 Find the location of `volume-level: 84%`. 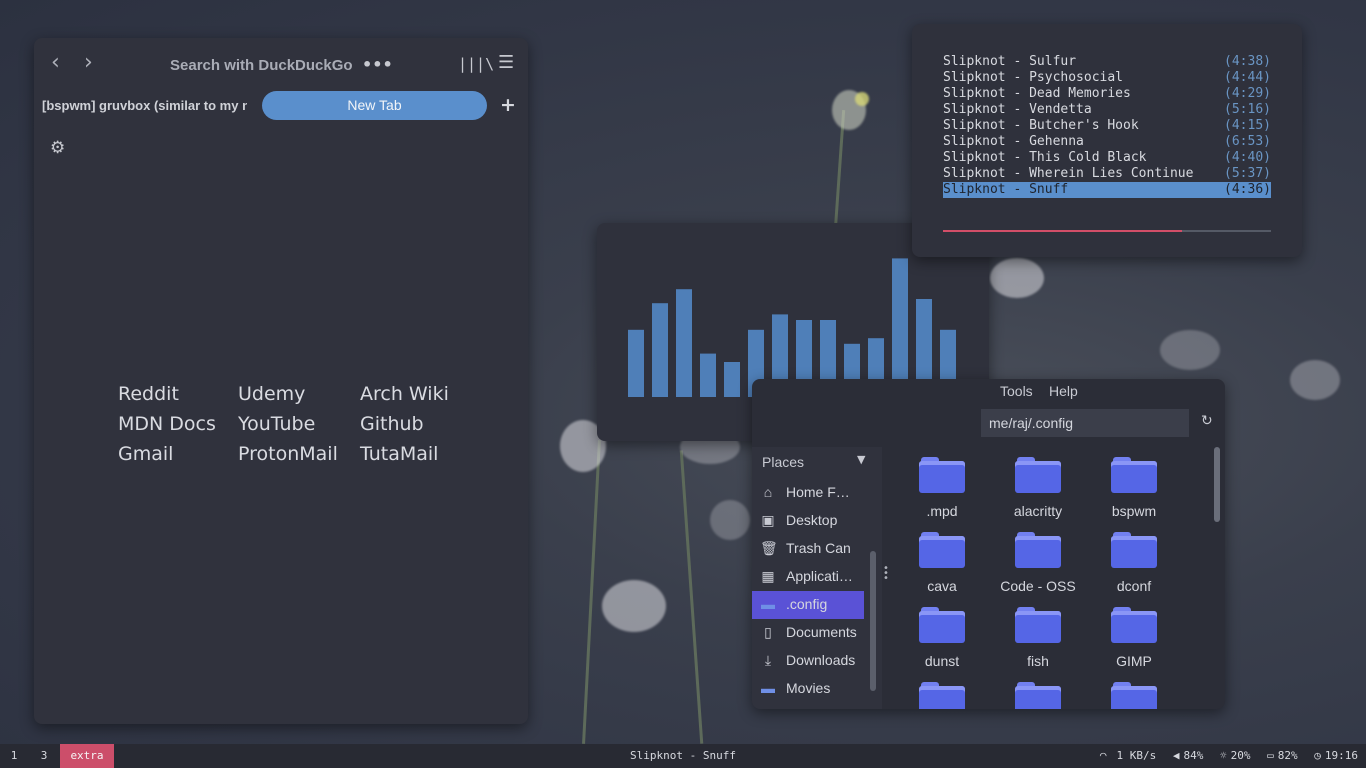

volume-level: 84% is located at coordinates (1193, 755).